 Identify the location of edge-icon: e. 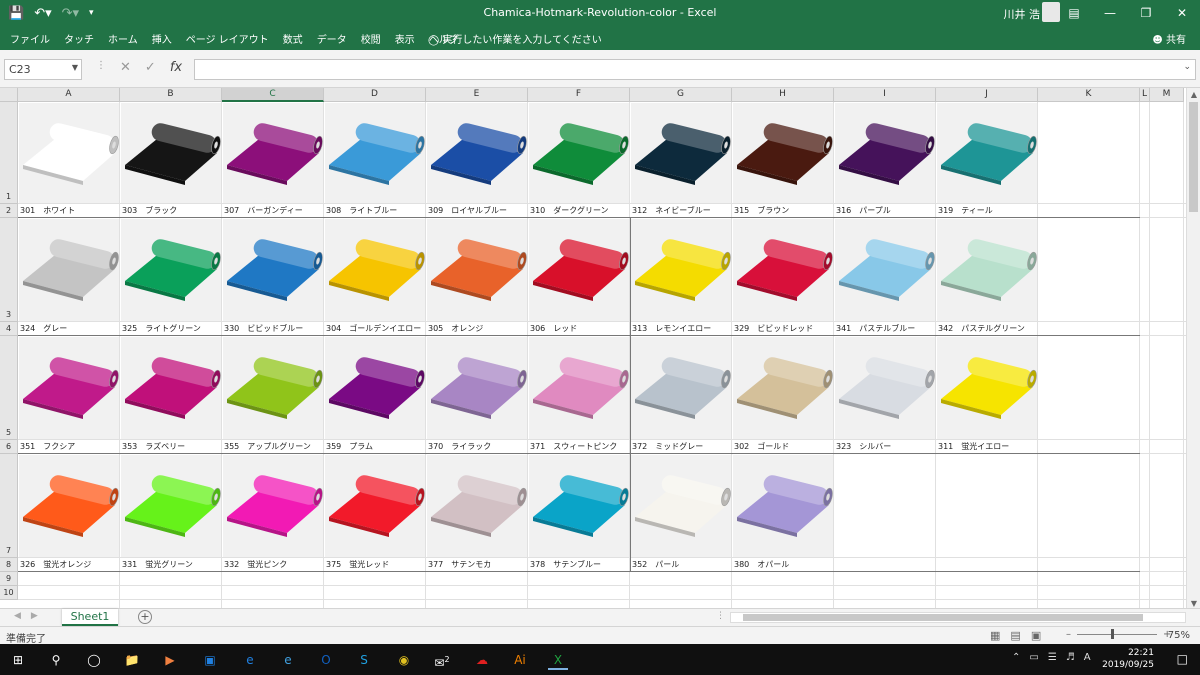
(250, 660).